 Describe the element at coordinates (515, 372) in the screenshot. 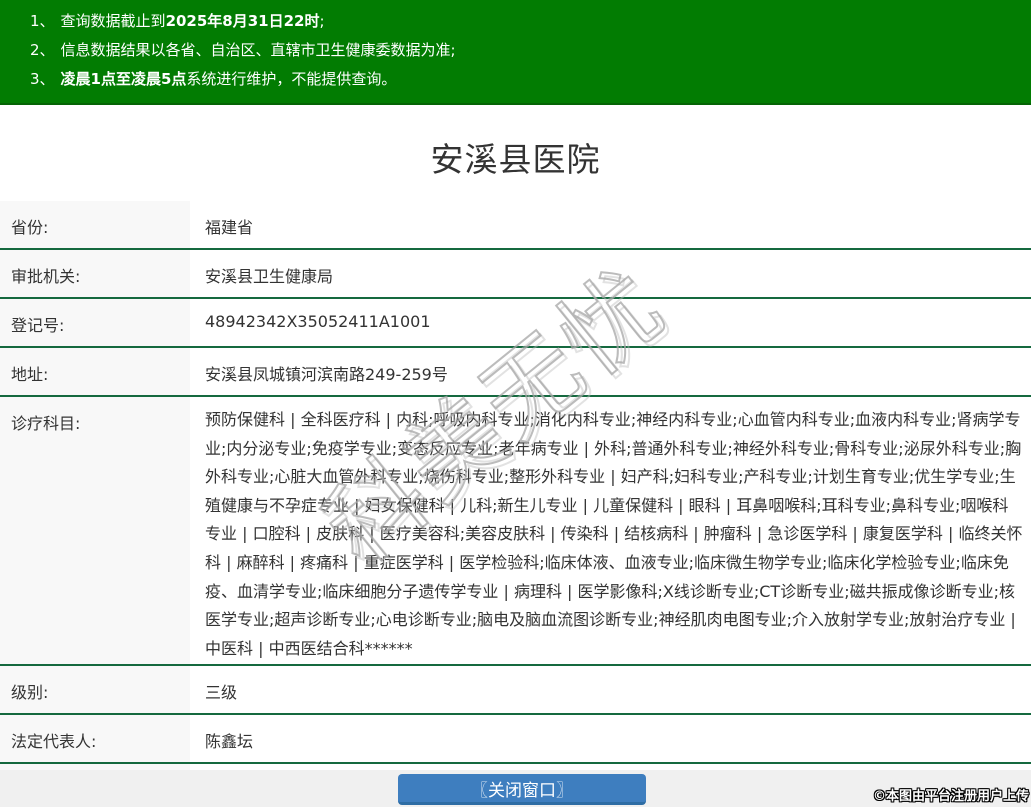

I see `table-row-address: 地址: 安溪县凤城镇河滨南路249-259号` at that location.